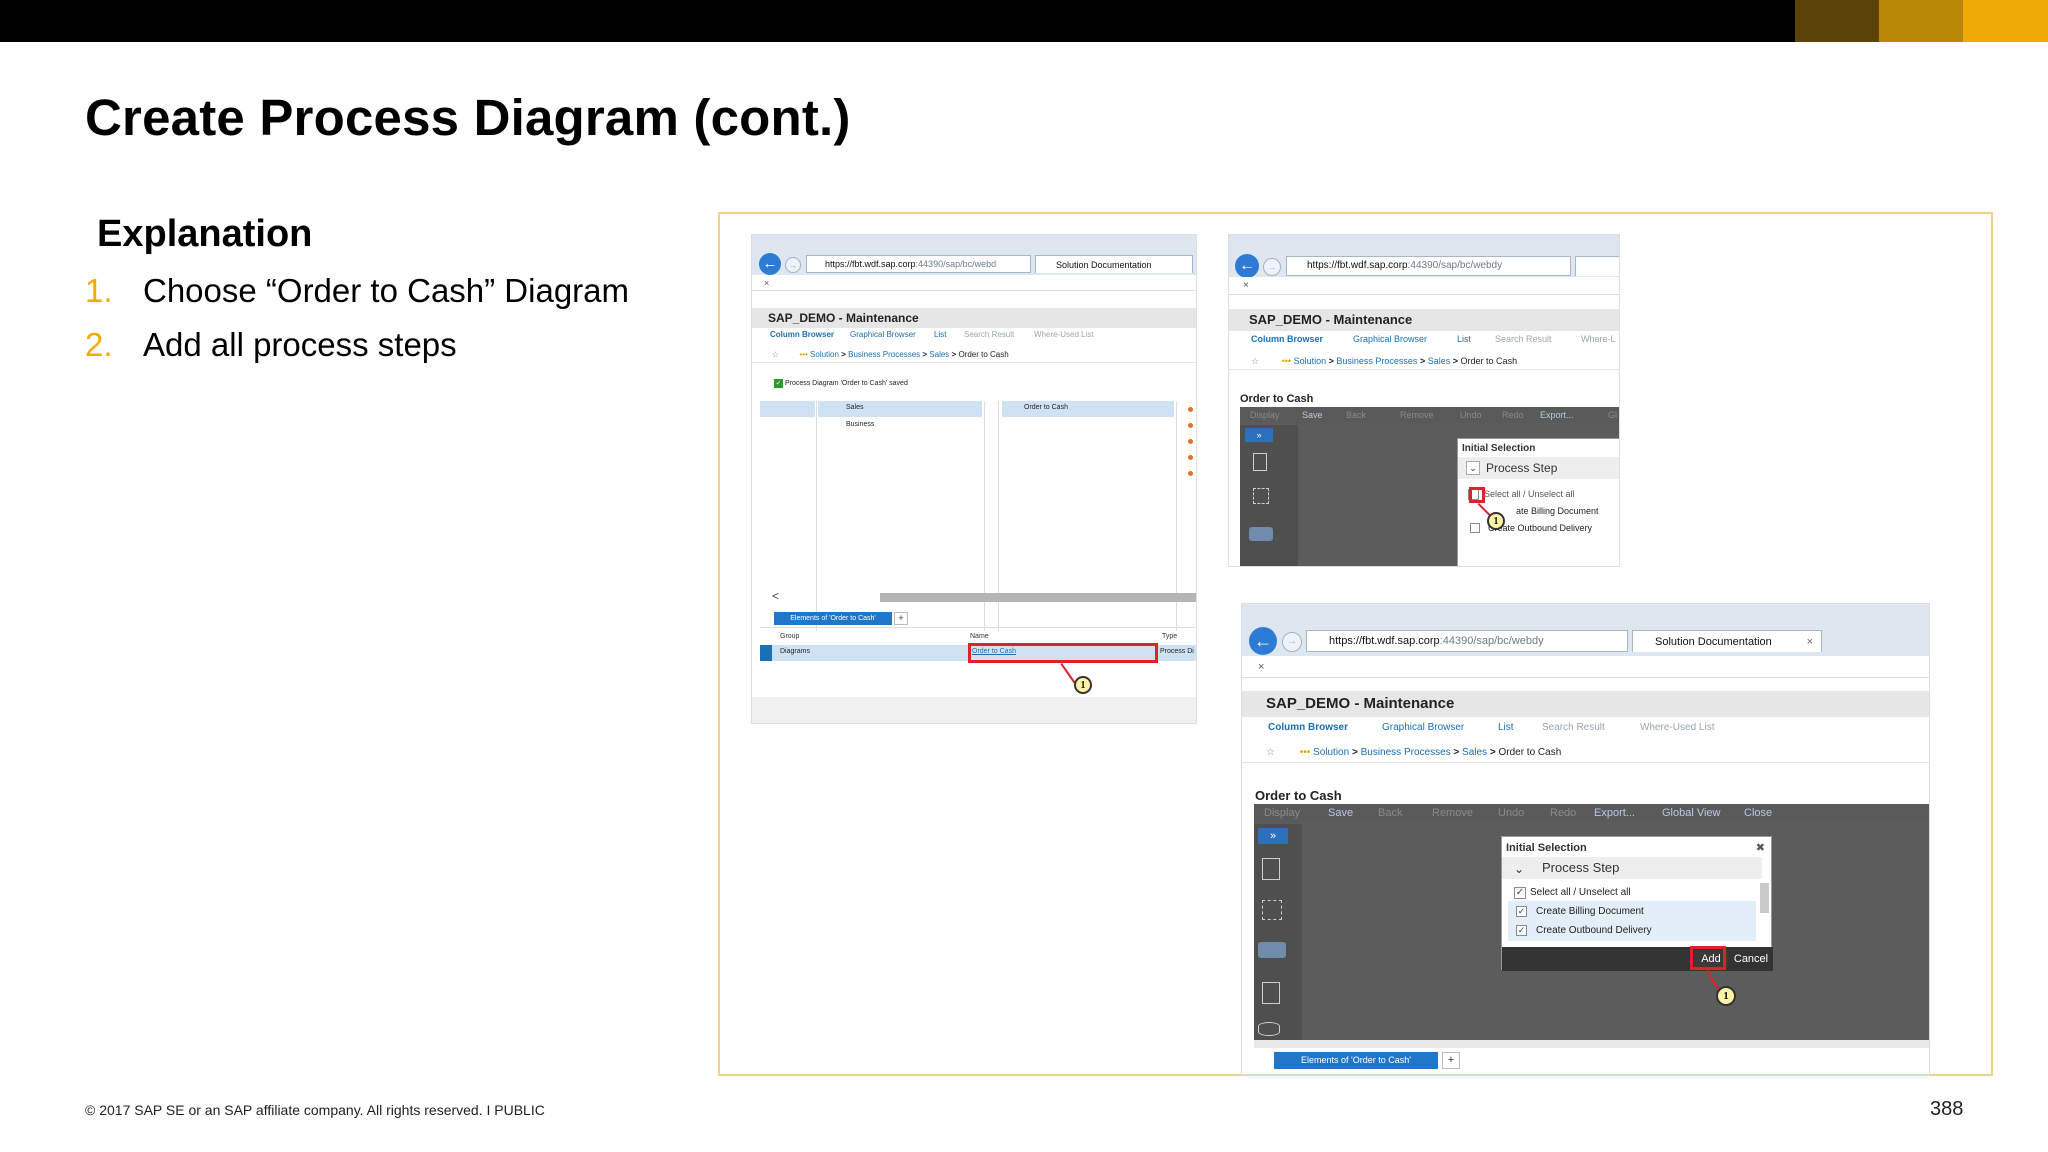 The image size is (2048, 1152). Describe the element at coordinates (1046, 407) in the screenshot. I see `list-item-order-to-cash: Order to Cash` at that location.